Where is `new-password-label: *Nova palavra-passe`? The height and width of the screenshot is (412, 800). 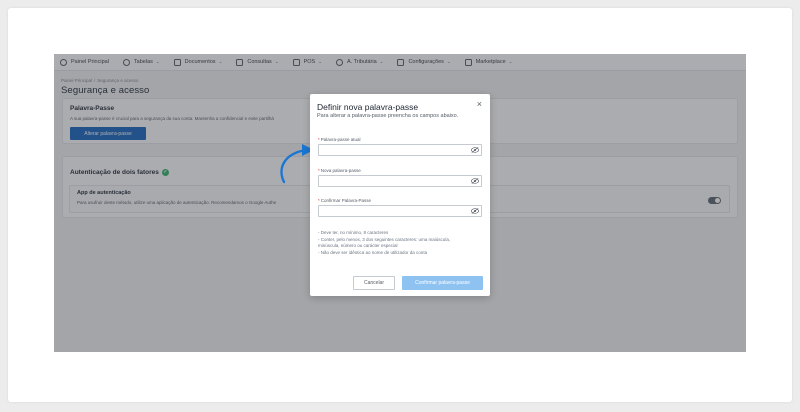 new-password-label: *Nova palavra-passe is located at coordinates (339, 170).